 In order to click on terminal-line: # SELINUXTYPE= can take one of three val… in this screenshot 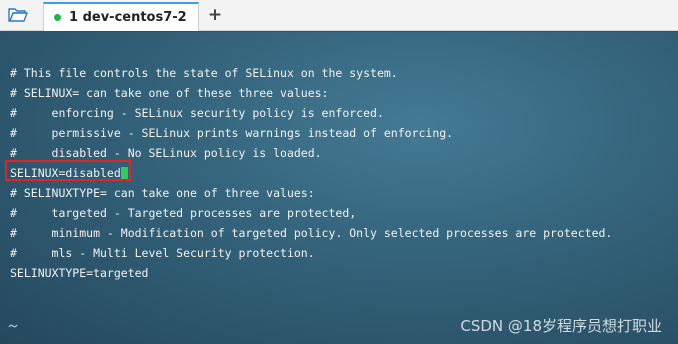, I will do `click(162, 193)`.